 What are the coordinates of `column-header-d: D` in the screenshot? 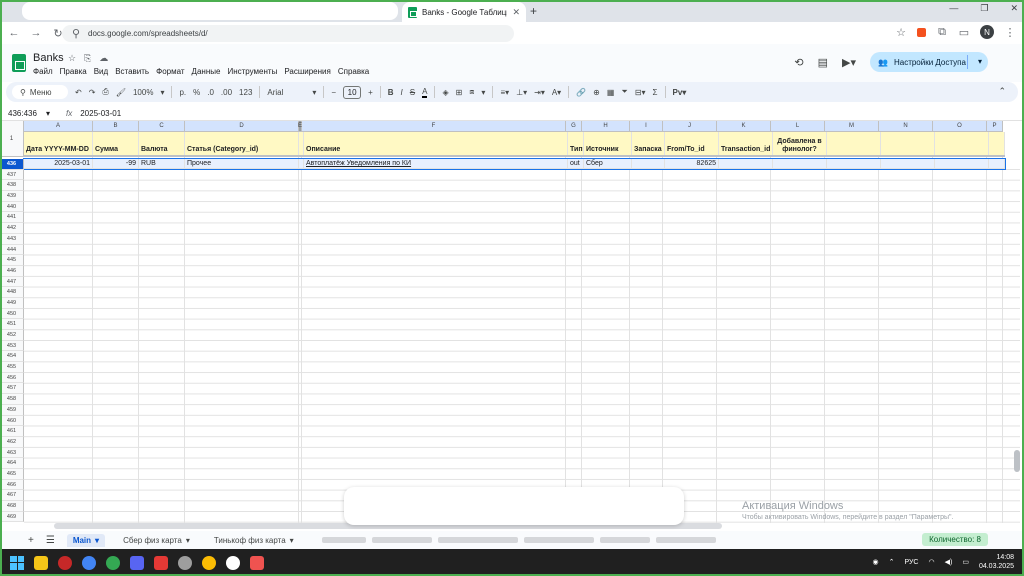 It's located at (242, 126).